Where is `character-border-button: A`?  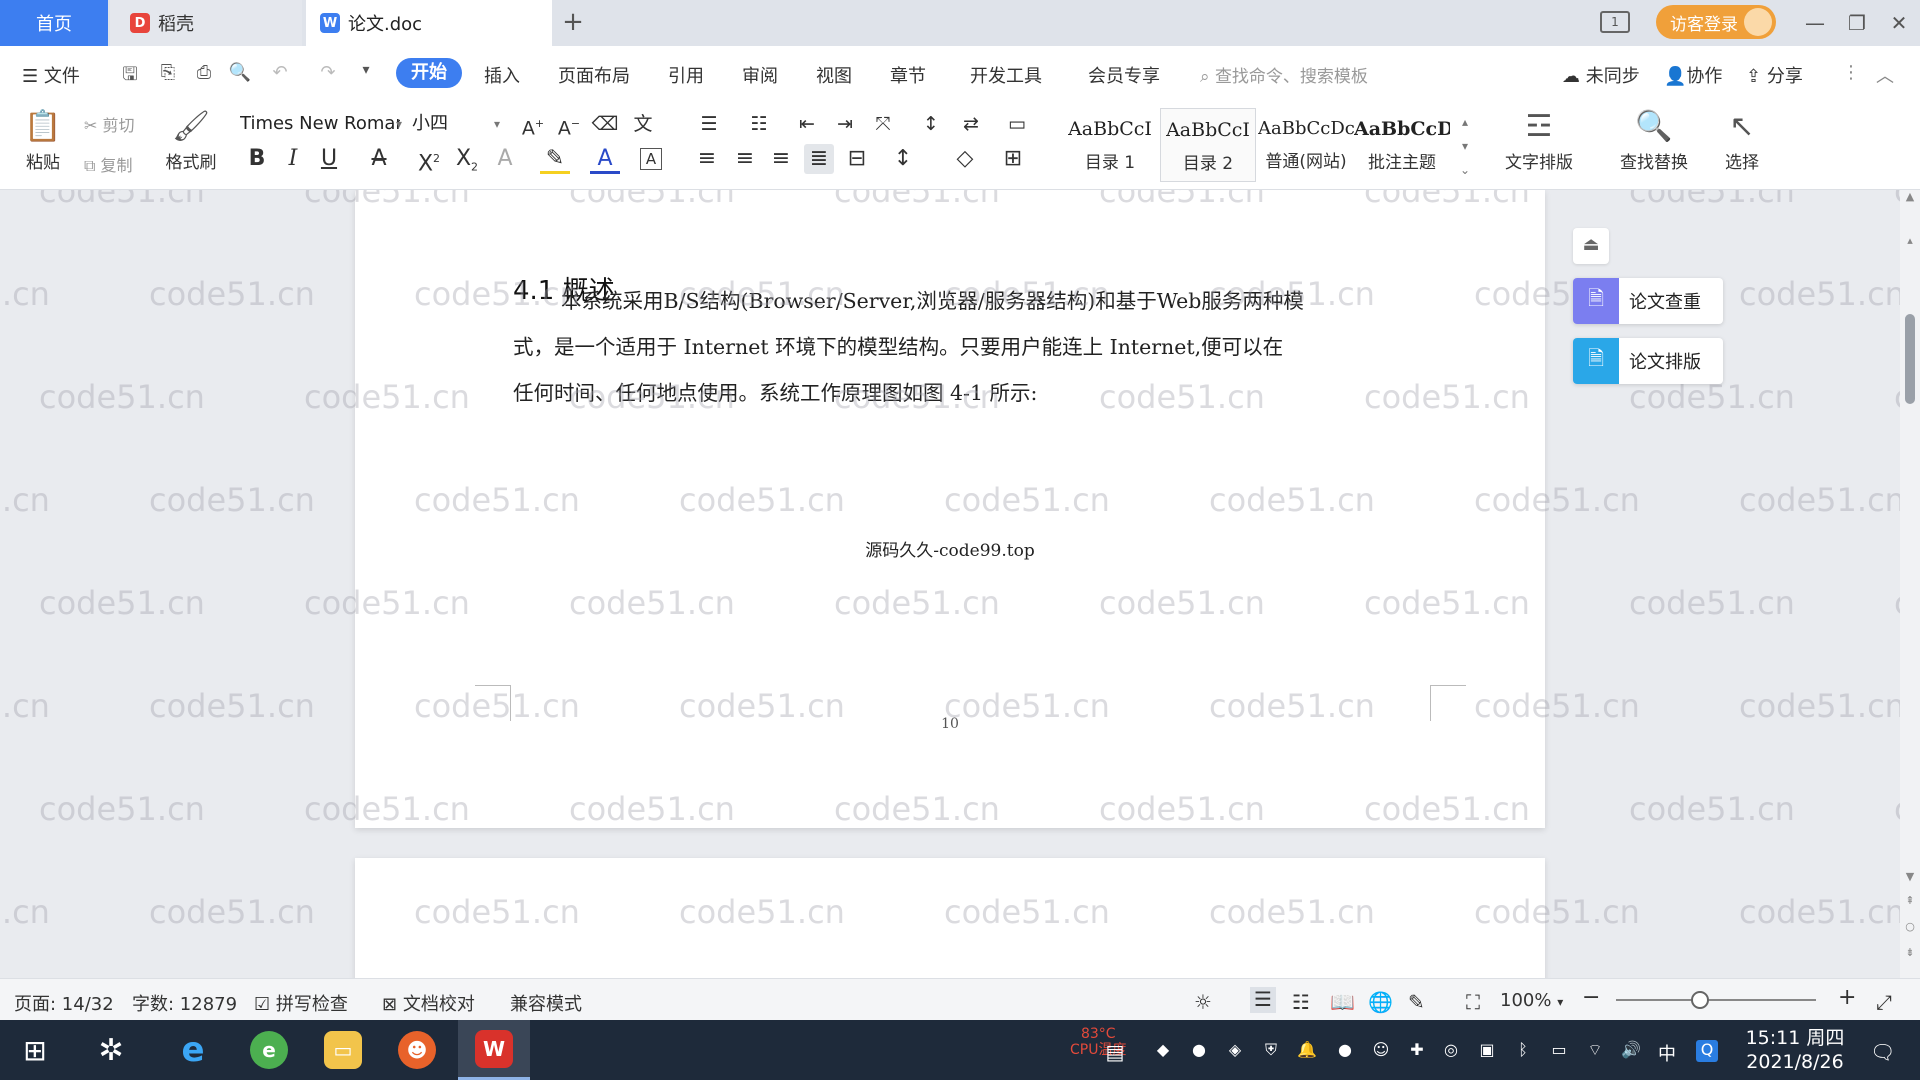 character-border-button: A is located at coordinates (651, 159).